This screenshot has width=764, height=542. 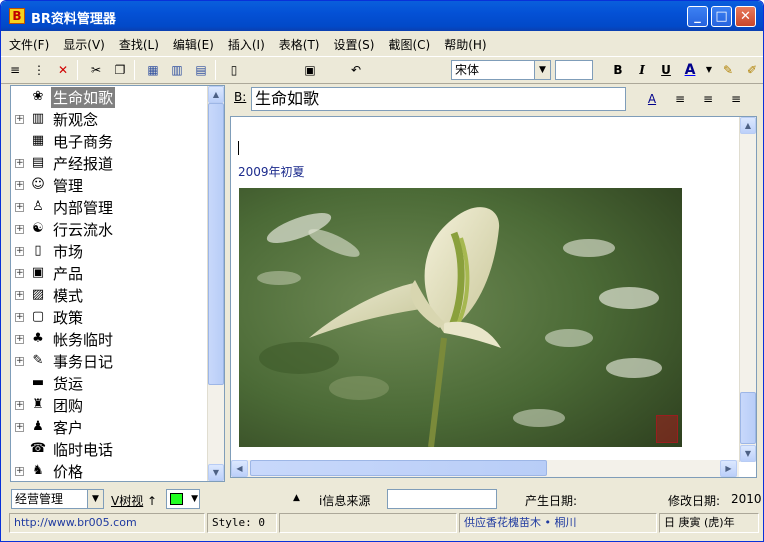 What do you see at coordinates (721, 16) in the screenshot?
I see `maximize-button: □` at bounding box center [721, 16].